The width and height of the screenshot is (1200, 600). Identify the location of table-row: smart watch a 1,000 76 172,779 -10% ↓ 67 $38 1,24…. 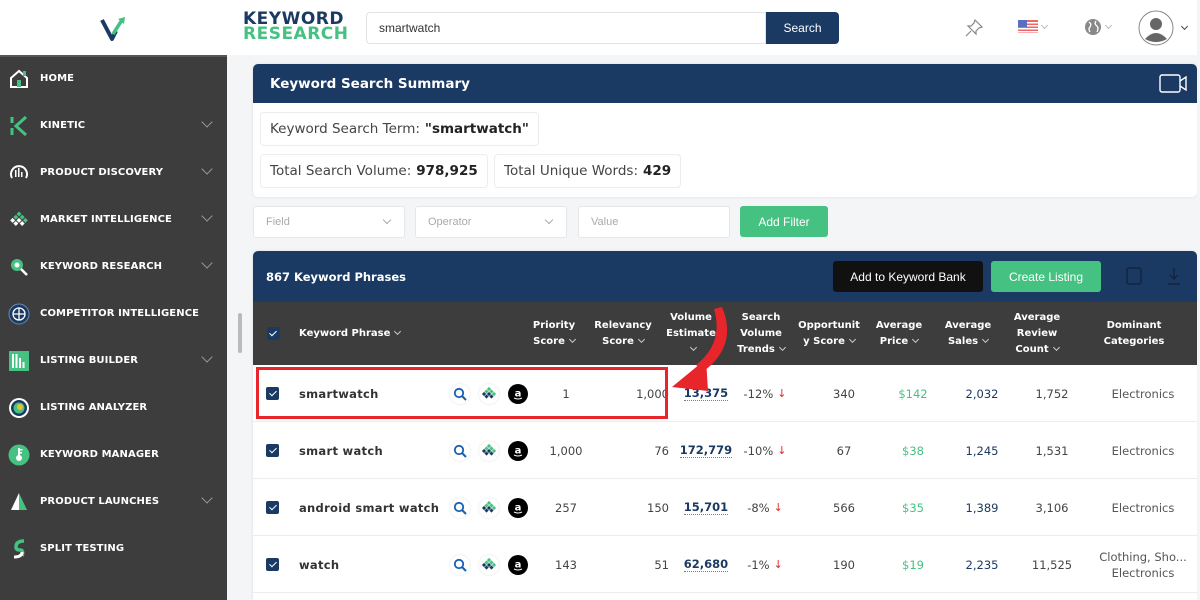
(725, 450).